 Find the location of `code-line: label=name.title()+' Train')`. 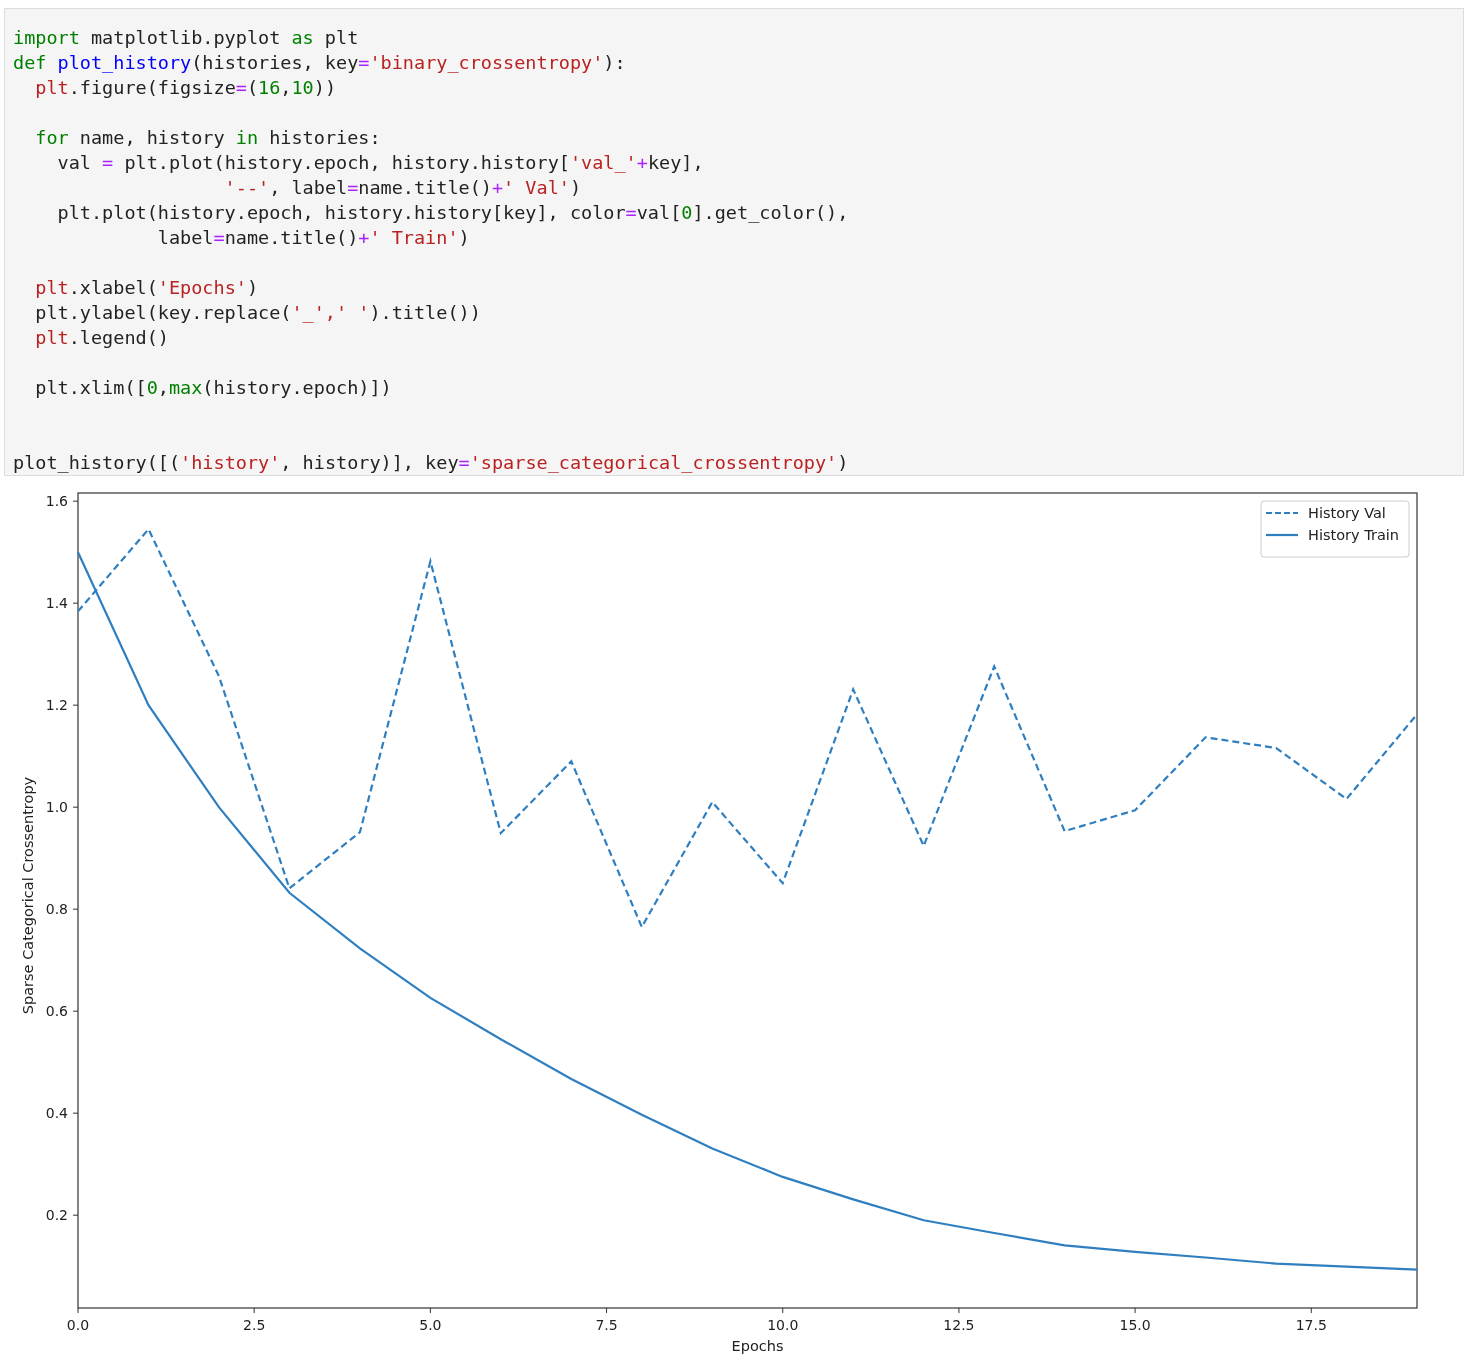

code-line: label=name.title()+' Train') is located at coordinates (313, 238).